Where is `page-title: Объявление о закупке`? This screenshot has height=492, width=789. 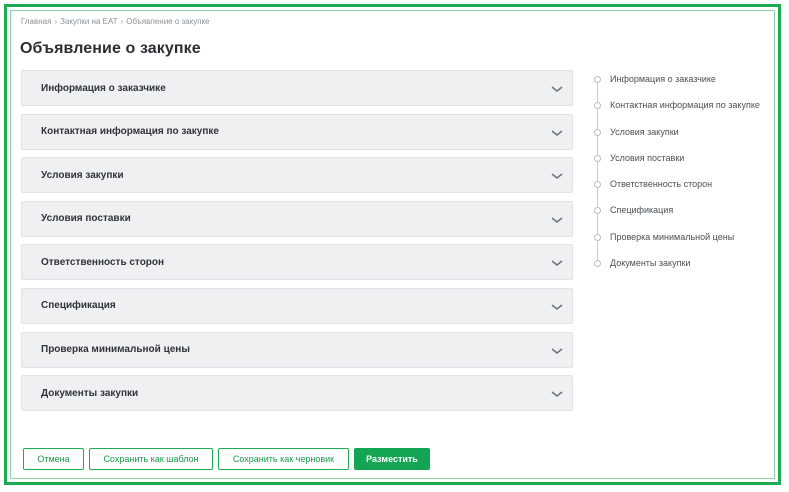 page-title: Объявление о закупке is located at coordinates (110, 48).